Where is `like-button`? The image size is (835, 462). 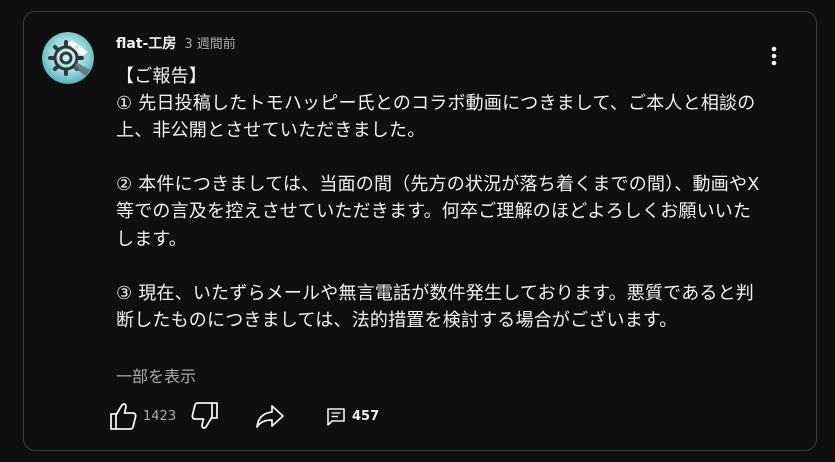
like-button is located at coordinates (123, 416).